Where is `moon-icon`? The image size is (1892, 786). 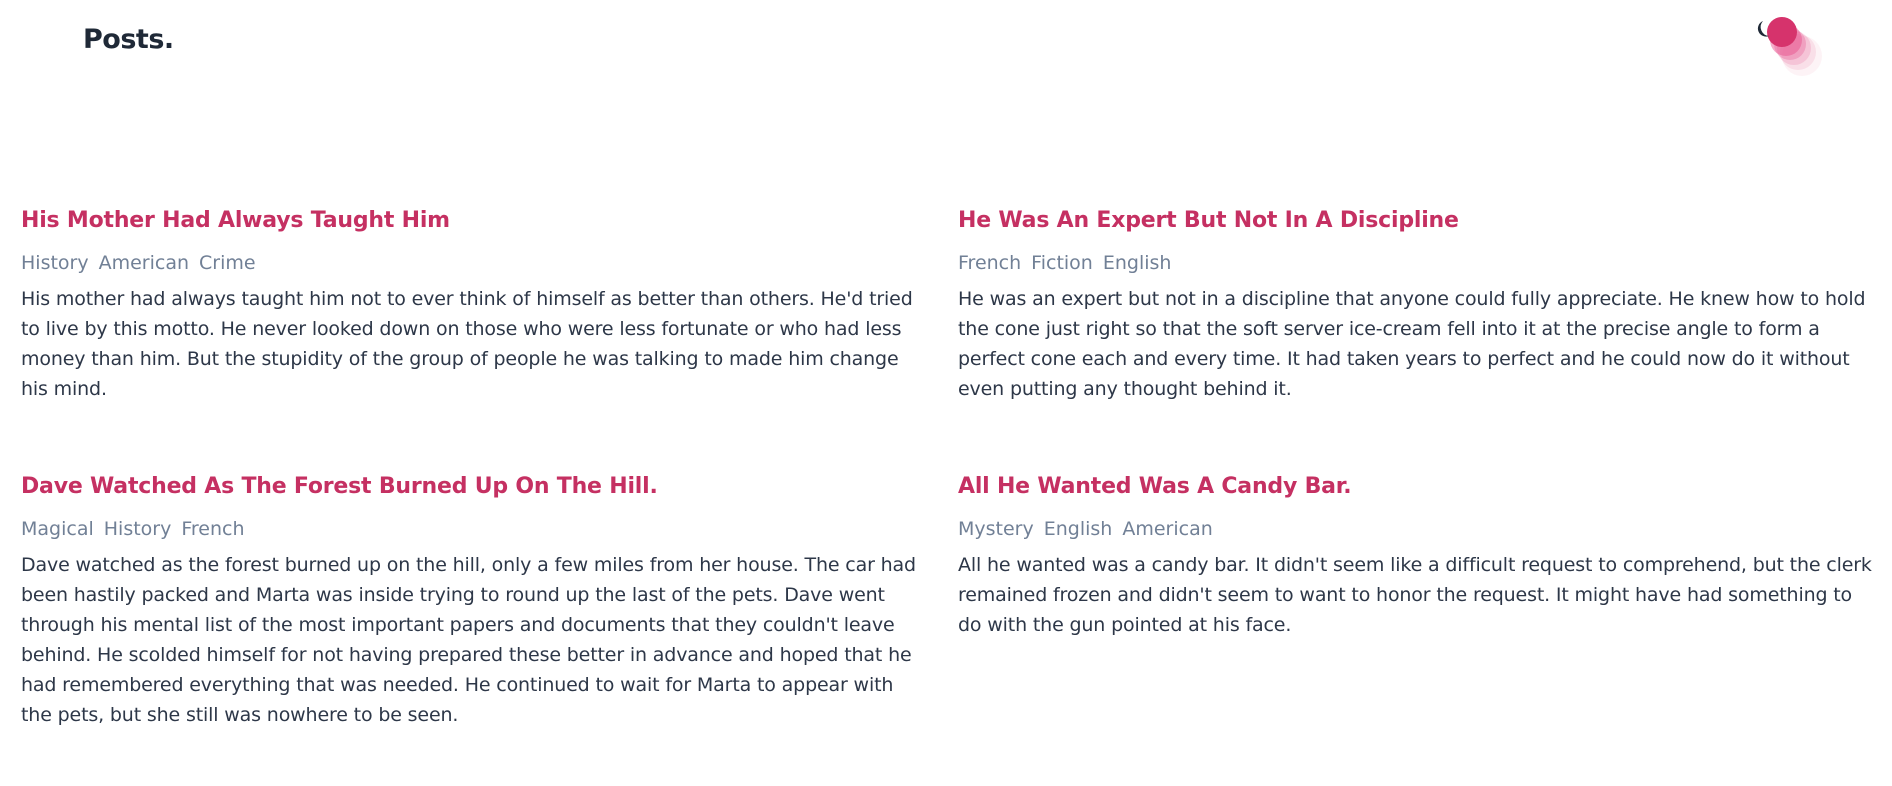 moon-icon is located at coordinates (1789, 46).